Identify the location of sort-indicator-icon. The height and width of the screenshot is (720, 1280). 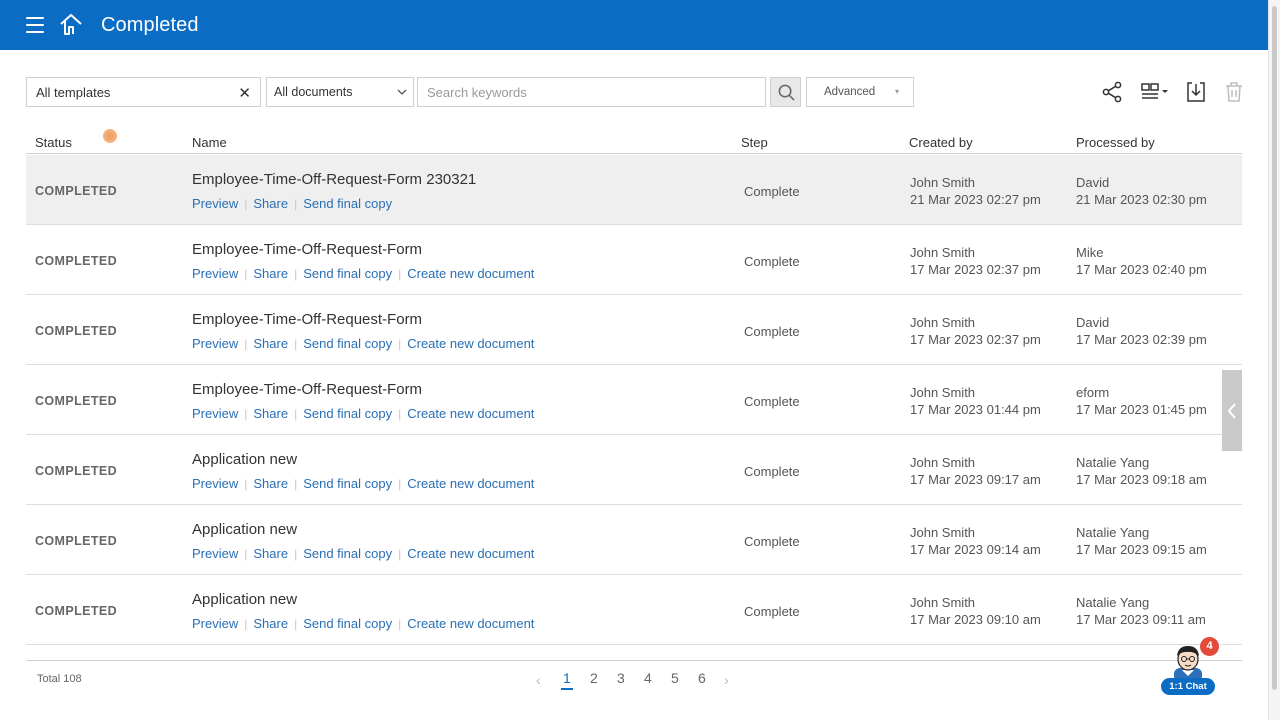
(110, 136).